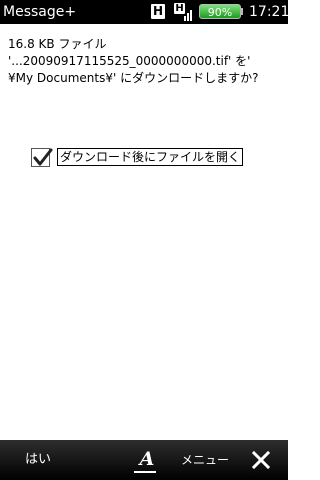 The image size is (320, 480). I want to click on close-x-icon, so click(261, 460).